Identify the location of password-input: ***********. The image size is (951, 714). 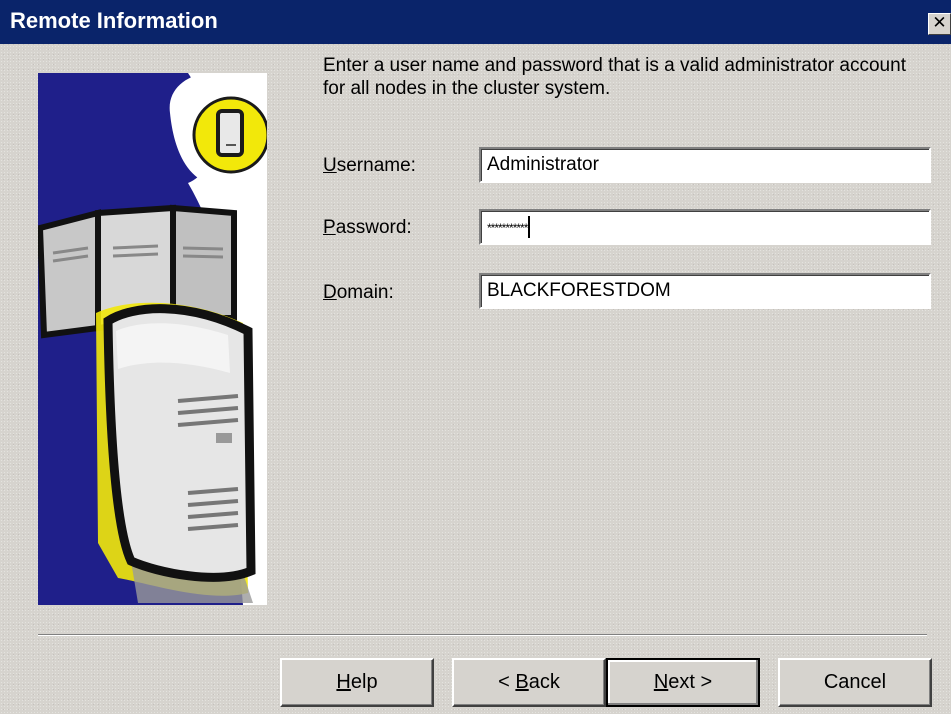
(705, 227).